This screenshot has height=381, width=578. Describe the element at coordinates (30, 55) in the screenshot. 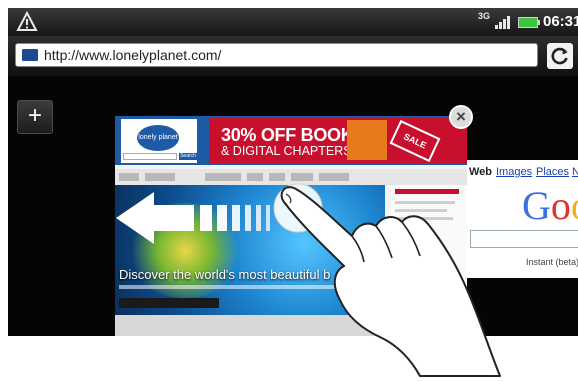

I see `globe-favicon-icon` at that location.